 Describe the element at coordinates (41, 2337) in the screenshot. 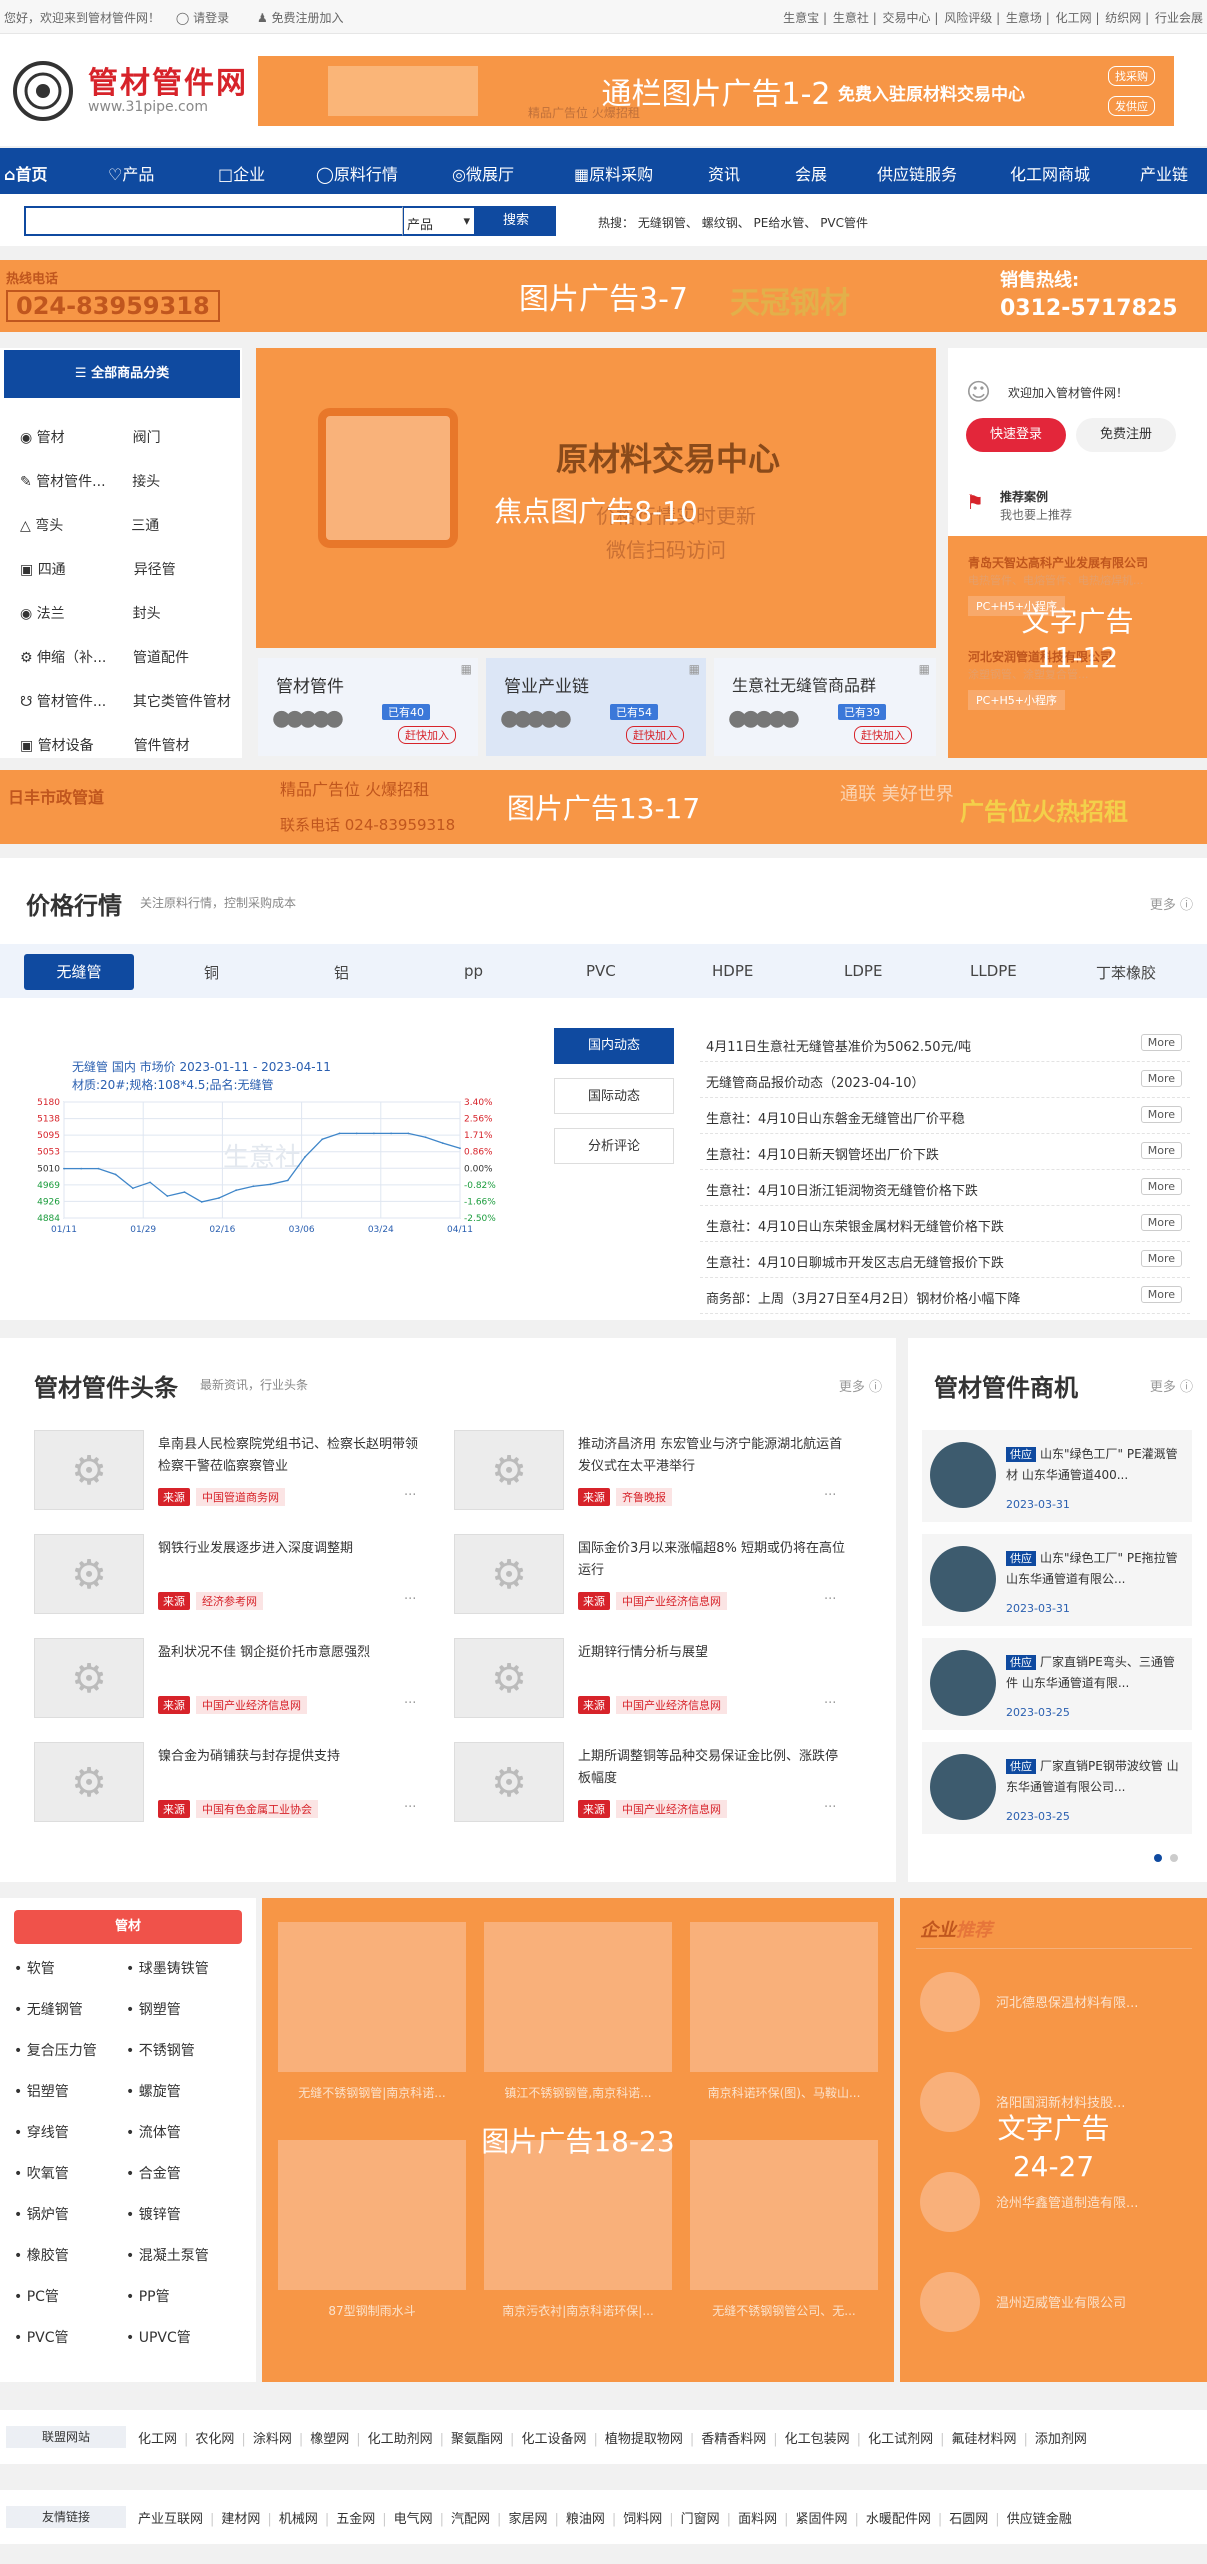

I see `pipe-item: • PVC管` at that location.